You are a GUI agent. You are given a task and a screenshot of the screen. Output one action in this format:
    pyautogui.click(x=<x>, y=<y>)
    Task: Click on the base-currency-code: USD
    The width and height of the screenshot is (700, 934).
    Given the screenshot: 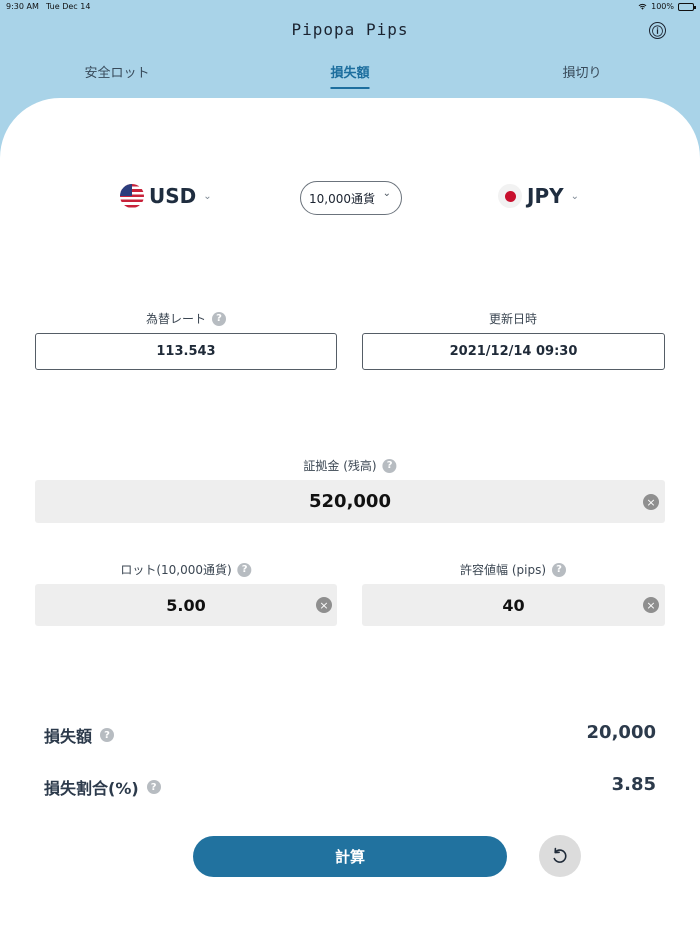 What is the action you would take?
    pyautogui.click(x=173, y=196)
    